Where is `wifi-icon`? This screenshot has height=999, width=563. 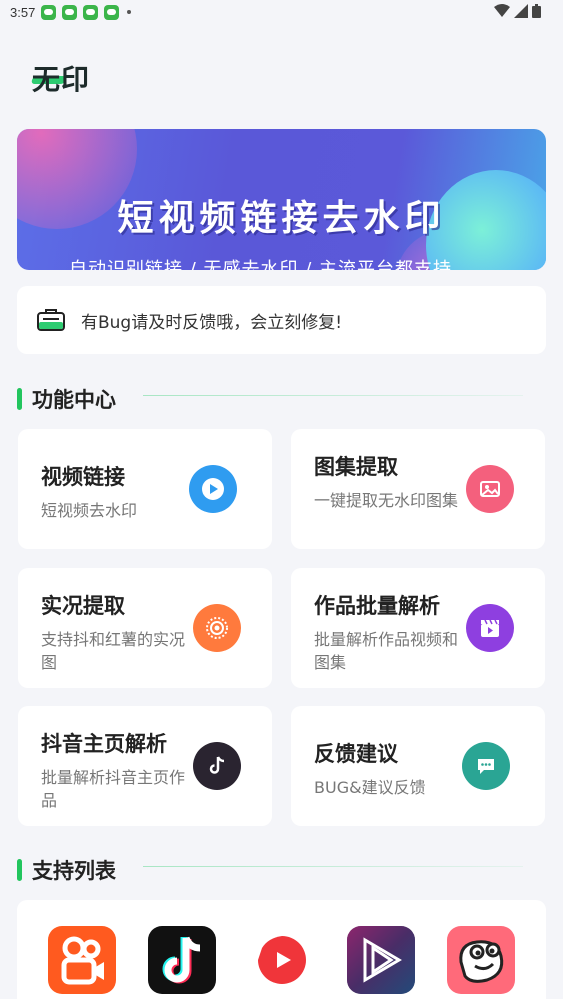
wifi-icon is located at coordinates (502, 10).